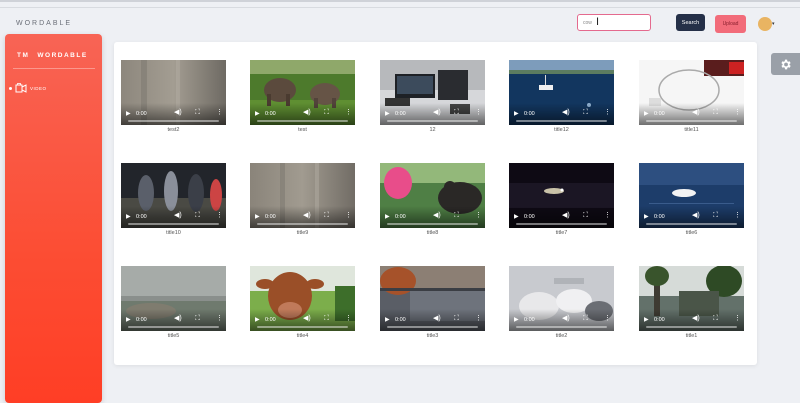 The width and height of the screenshot is (800, 403). What do you see at coordinates (432, 336) in the screenshot?
I see `video-title: title3` at bounding box center [432, 336].